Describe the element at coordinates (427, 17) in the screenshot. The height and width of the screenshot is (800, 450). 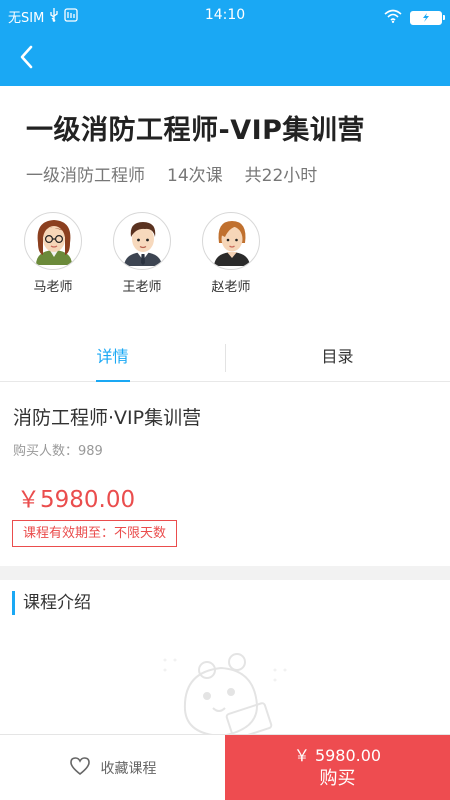
I see `battery-icon` at that location.